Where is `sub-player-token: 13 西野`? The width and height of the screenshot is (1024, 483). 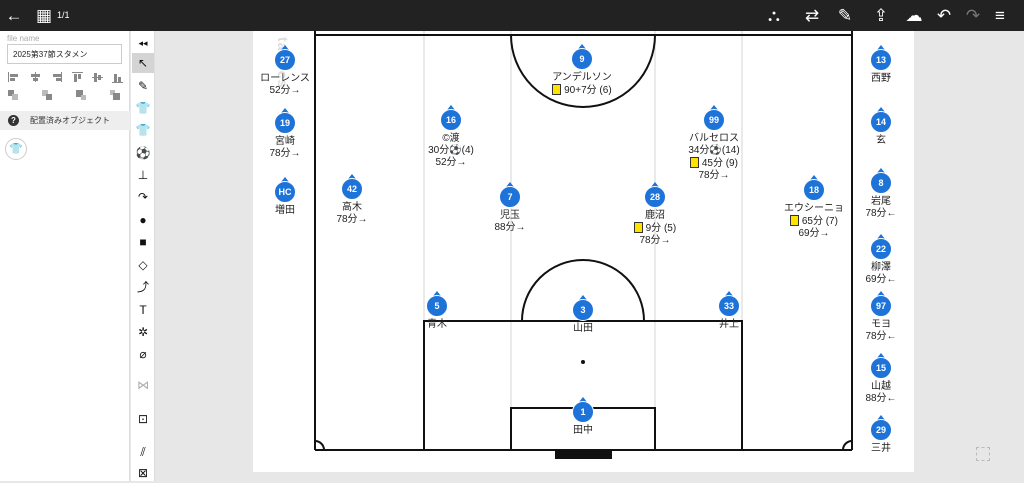
sub-player-token: 13 西野 is located at coordinates (881, 65).